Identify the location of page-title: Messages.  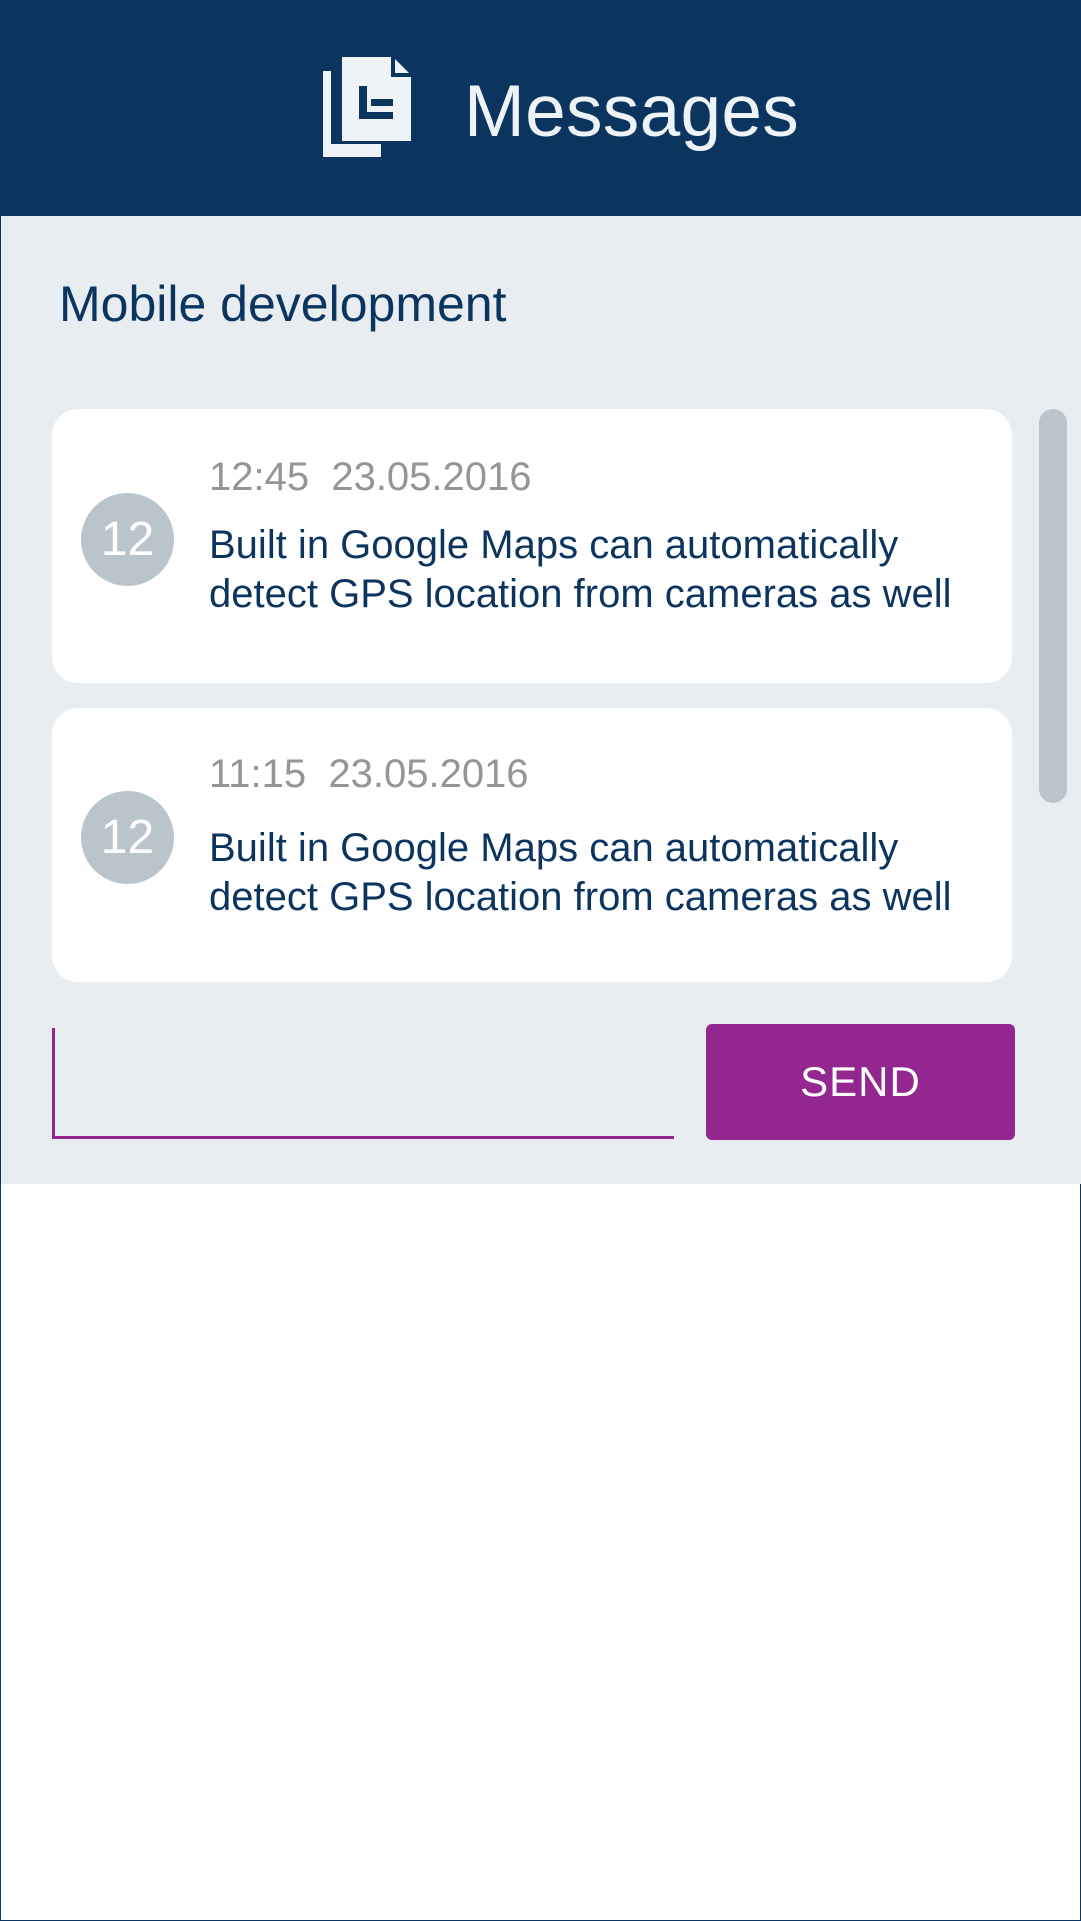
(632, 111).